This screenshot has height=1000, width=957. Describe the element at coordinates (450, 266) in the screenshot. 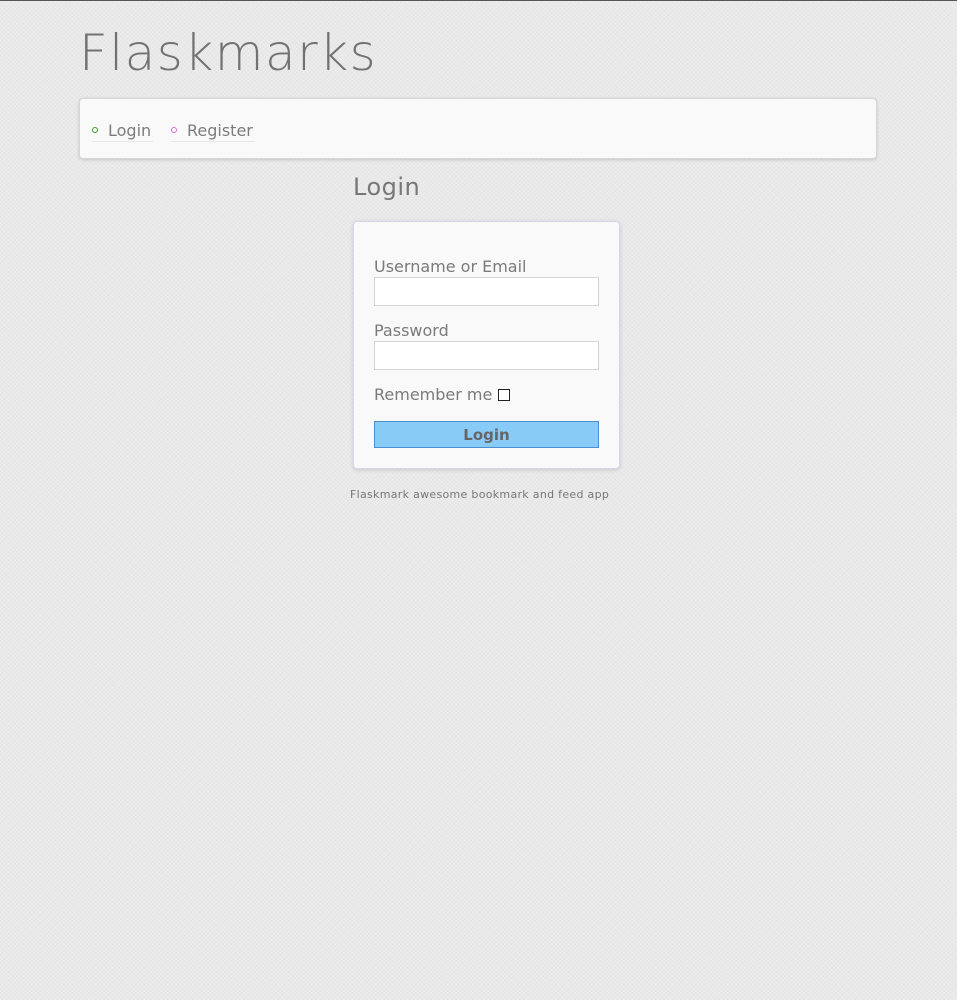

I see `username-label: Username or Email` at that location.